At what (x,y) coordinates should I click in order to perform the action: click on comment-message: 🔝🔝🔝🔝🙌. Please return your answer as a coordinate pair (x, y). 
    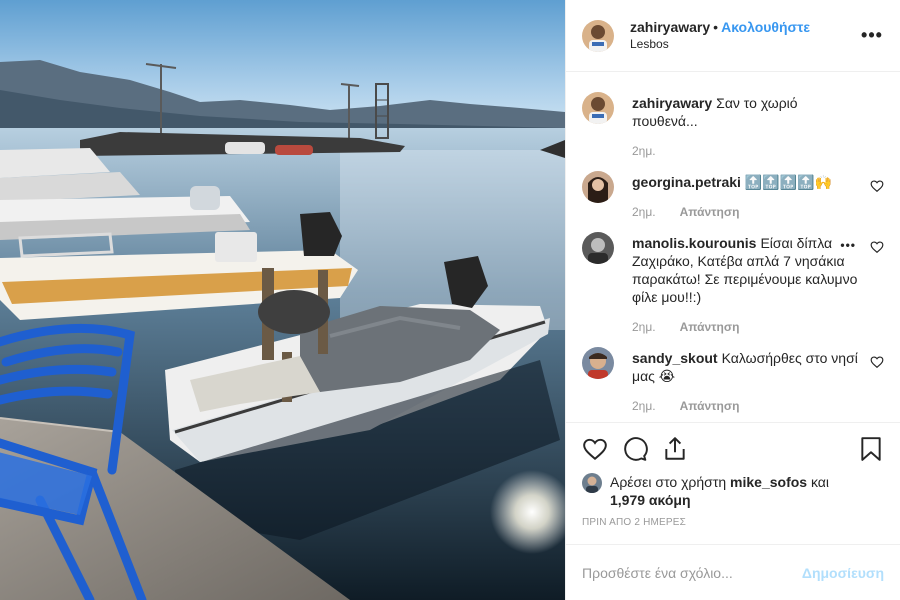
    Looking at the image, I should click on (788, 182).